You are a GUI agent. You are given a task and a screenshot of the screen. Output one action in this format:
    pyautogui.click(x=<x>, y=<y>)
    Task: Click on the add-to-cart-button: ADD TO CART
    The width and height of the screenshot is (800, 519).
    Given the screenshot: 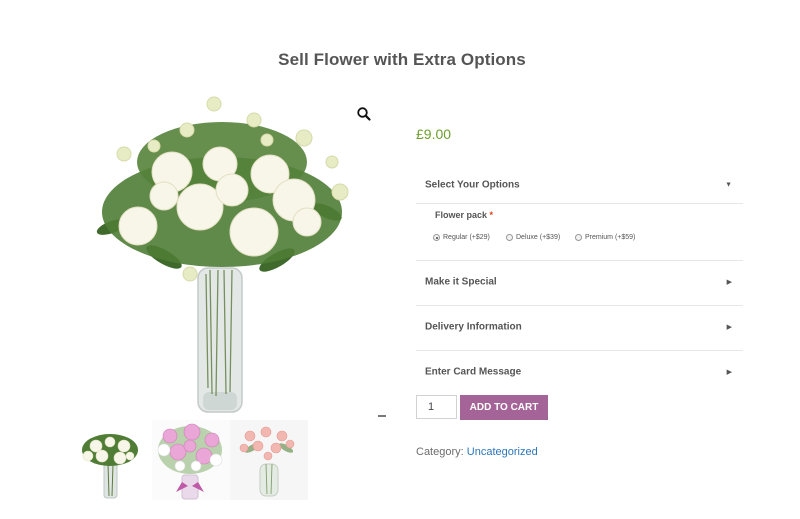 What is the action you would take?
    pyautogui.click(x=504, y=407)
    